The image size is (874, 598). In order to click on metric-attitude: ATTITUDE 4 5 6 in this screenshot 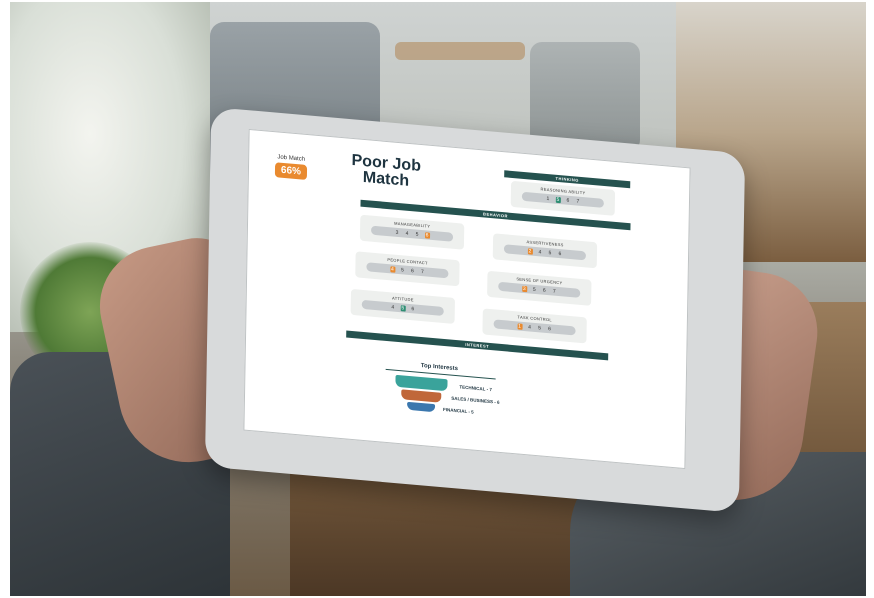, I will do `click(403, 306)`.